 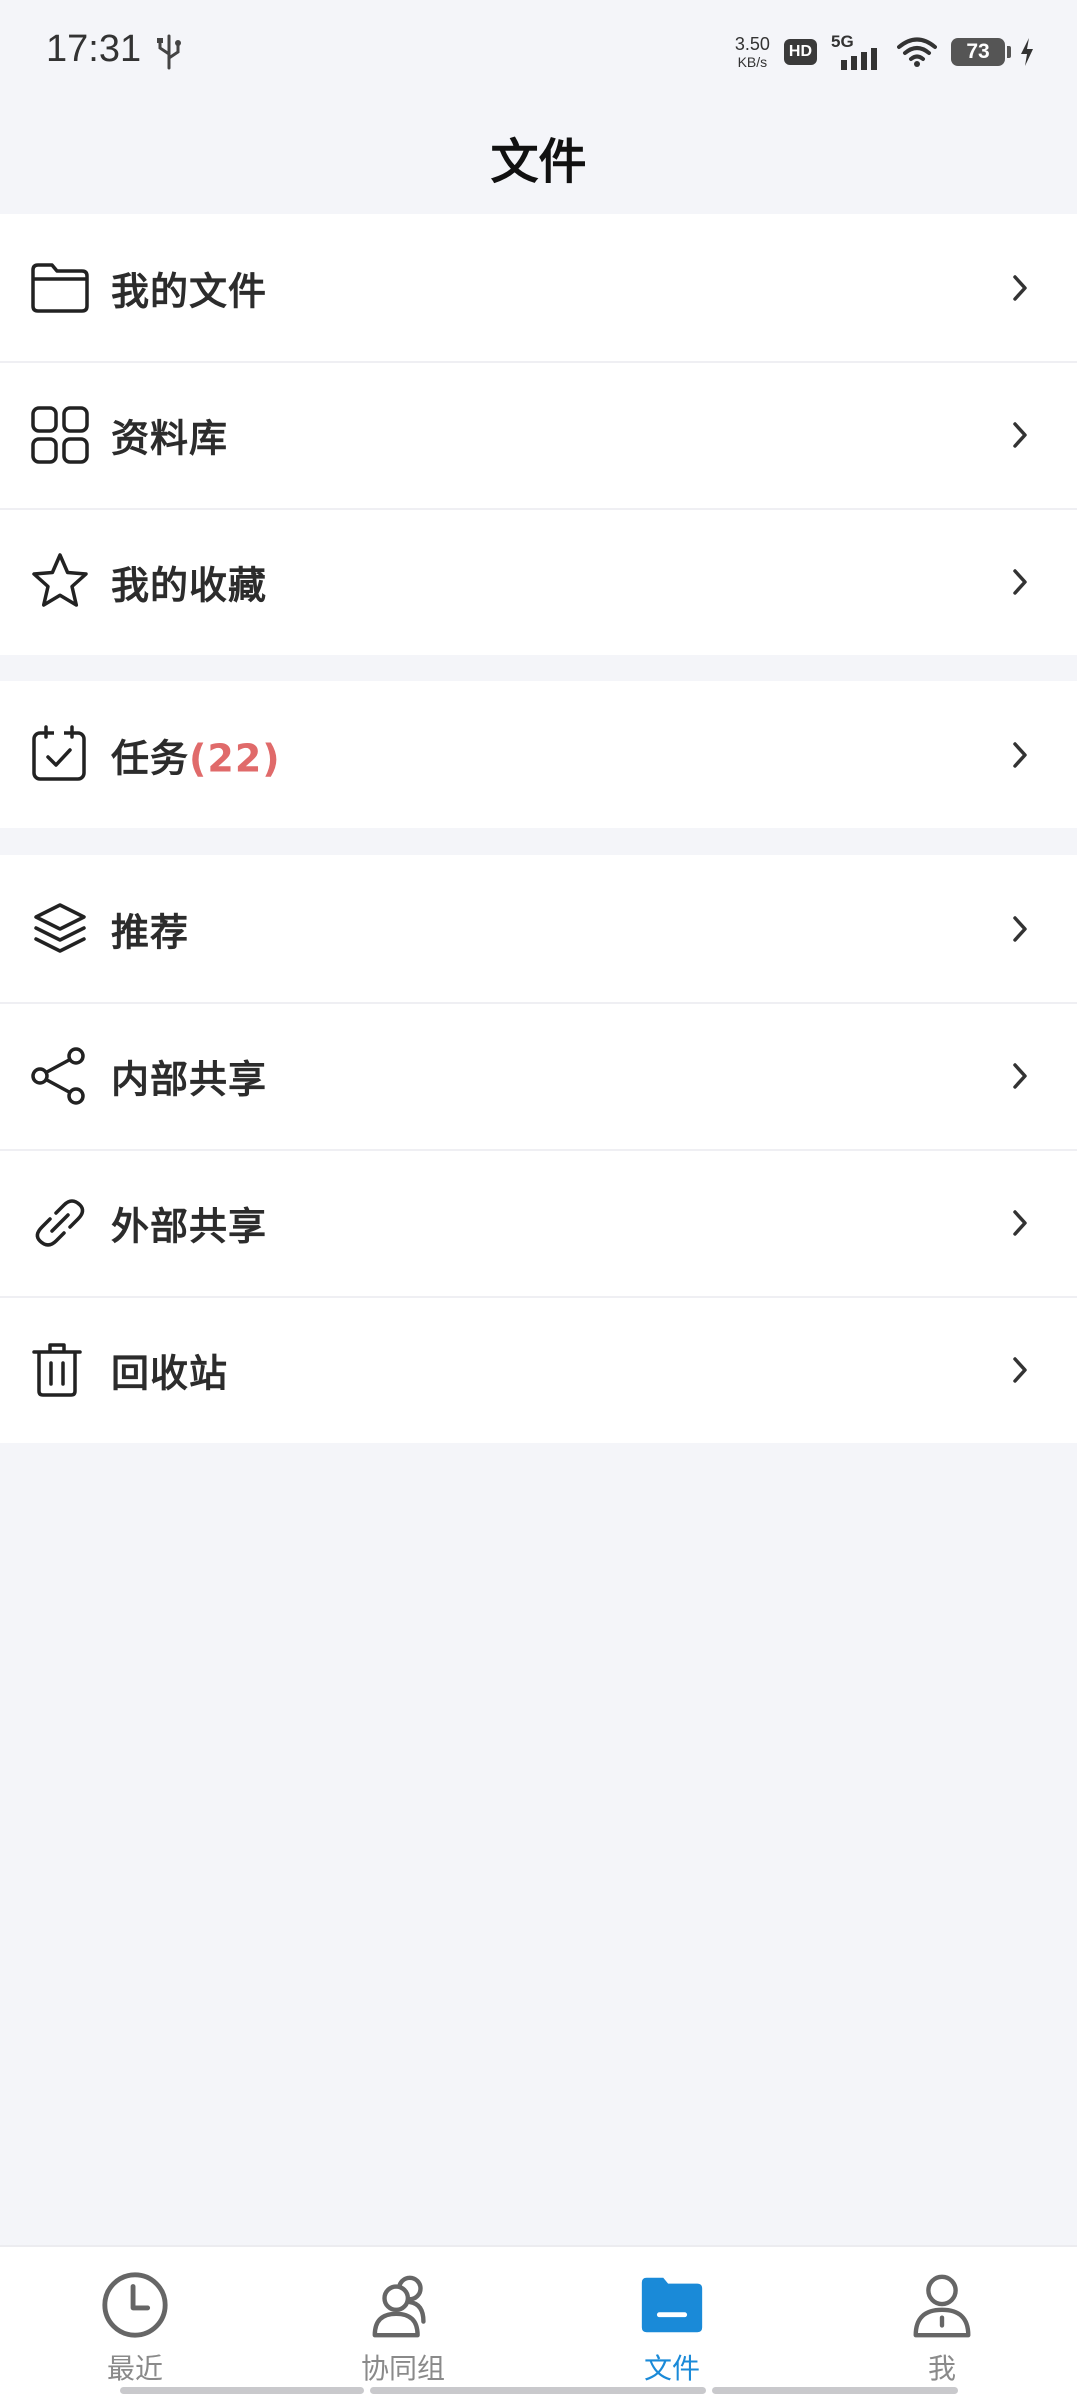 What do you see at coordinates (538, 50) in the screenshot?
I see `status-bar: 17:31 3.50 KB/s HD 5G 73` at bounding box center [538, 50].